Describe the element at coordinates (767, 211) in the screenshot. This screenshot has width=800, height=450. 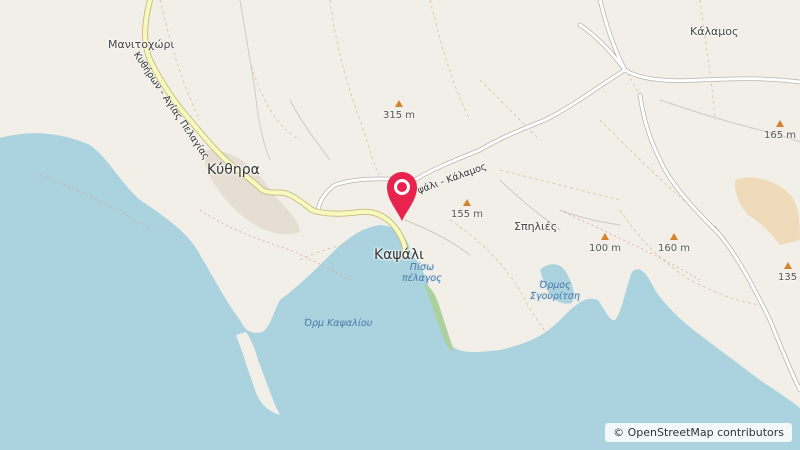
I see `farmland-patch` at that location.